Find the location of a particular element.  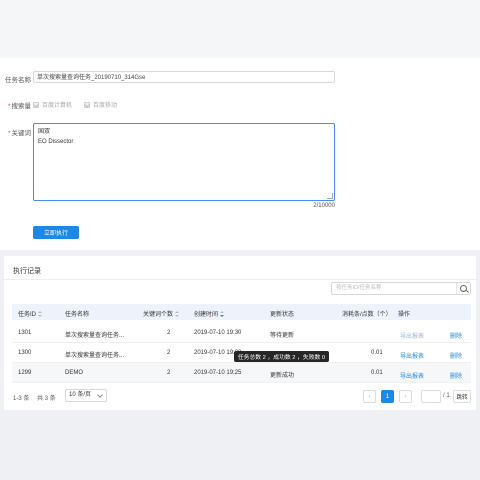

jump-button: 跳转 is located at coordinates (462, 396).